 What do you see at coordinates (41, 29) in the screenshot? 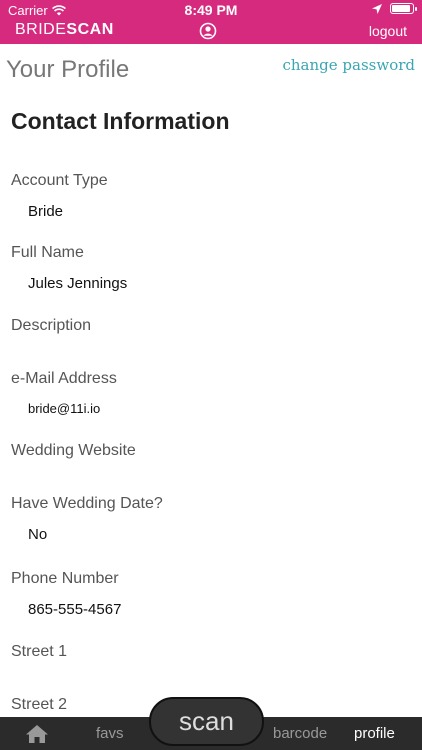
I see `brand-part-bride: BRIDE` at bounding box center [41, 29].